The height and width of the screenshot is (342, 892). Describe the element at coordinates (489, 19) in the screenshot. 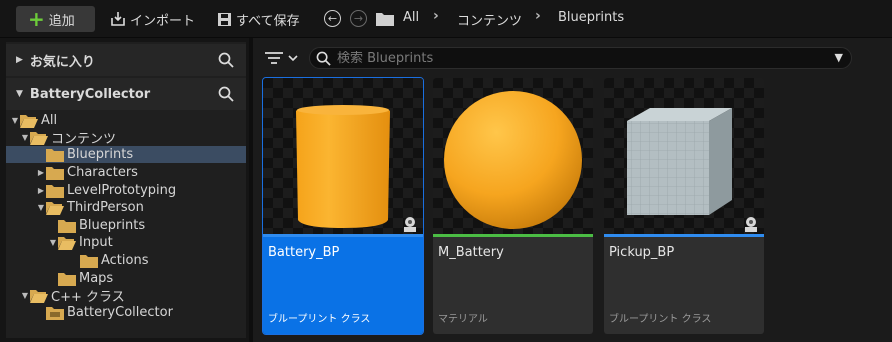

I see `breadcrumb-content: コンテンツ` at that location.